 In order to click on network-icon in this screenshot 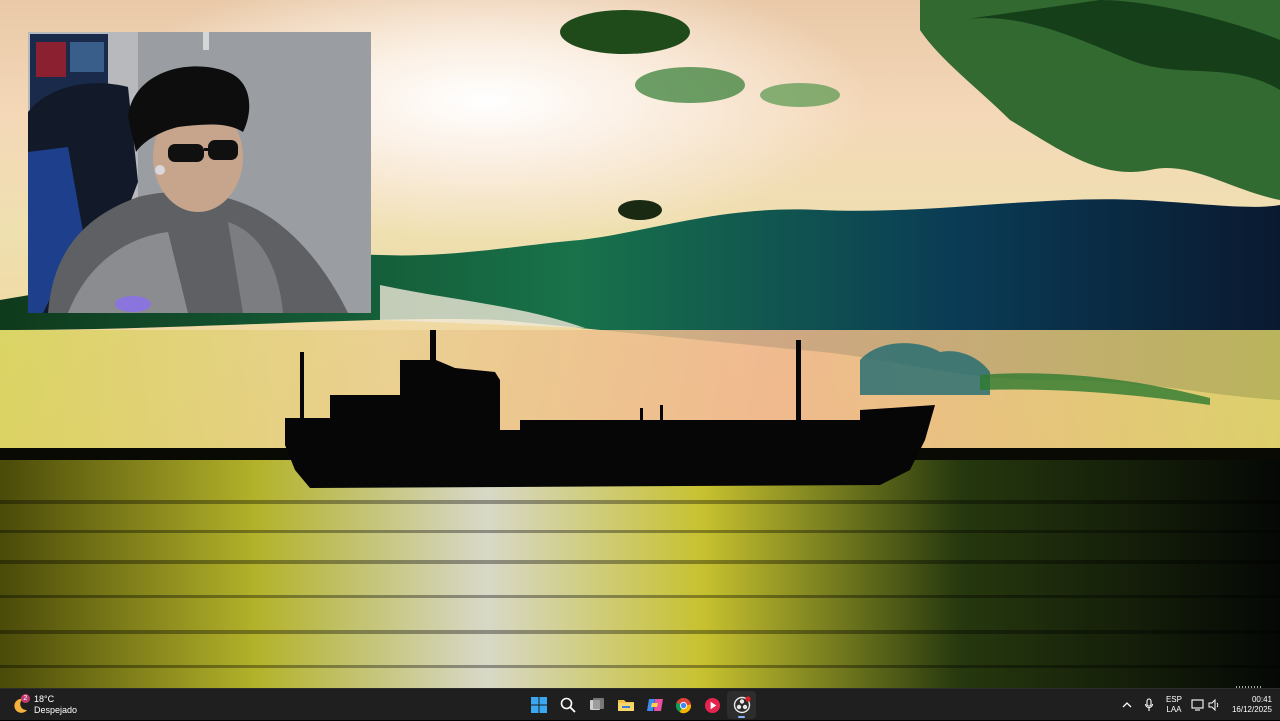, I will do `click(1197, 705)`.